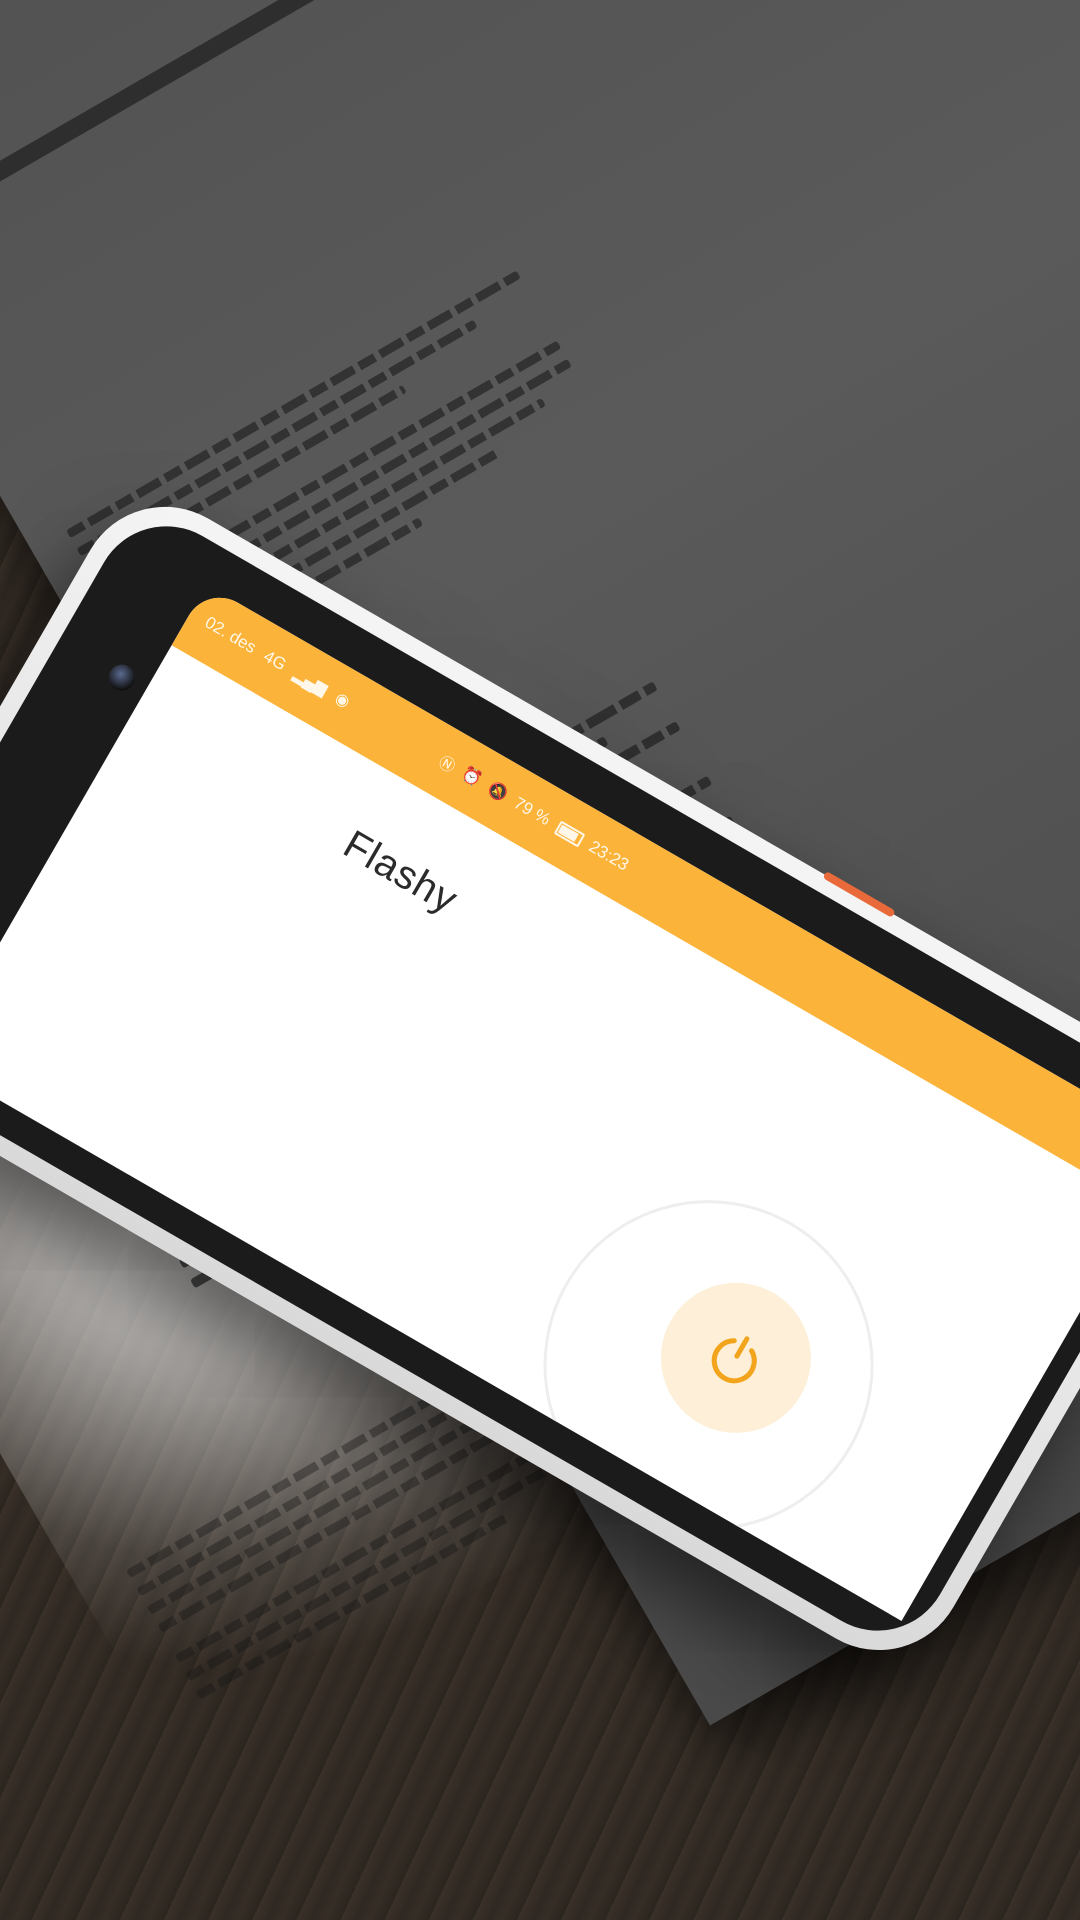 The image size is (1080, 1920). Describe the element at coordinates (446, 765) in the screenshot. I see `nfc-icon: Ⓝ` at that location.